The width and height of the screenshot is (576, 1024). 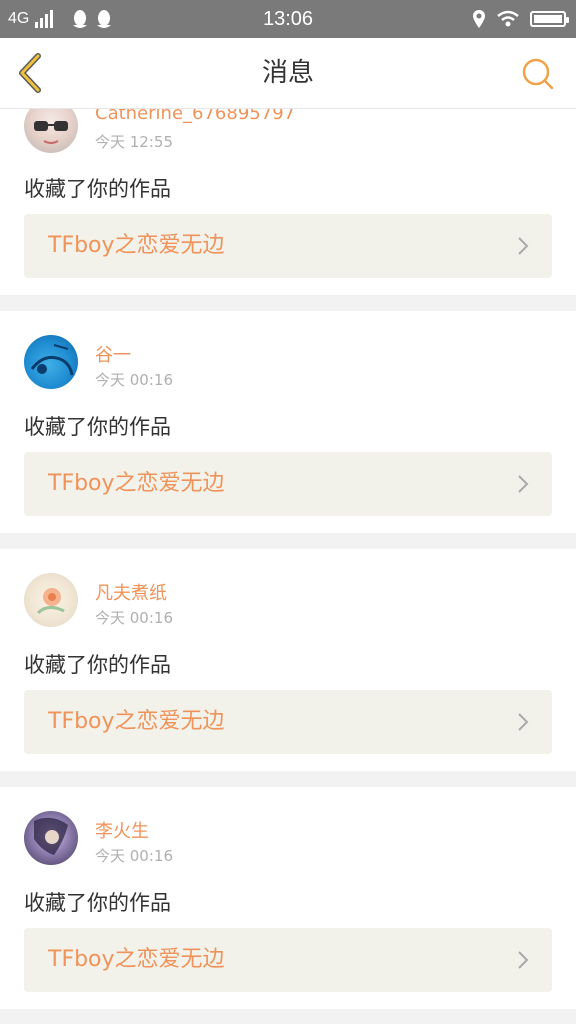 I want to click on app-header: 消息, so click(x=288, y=73).